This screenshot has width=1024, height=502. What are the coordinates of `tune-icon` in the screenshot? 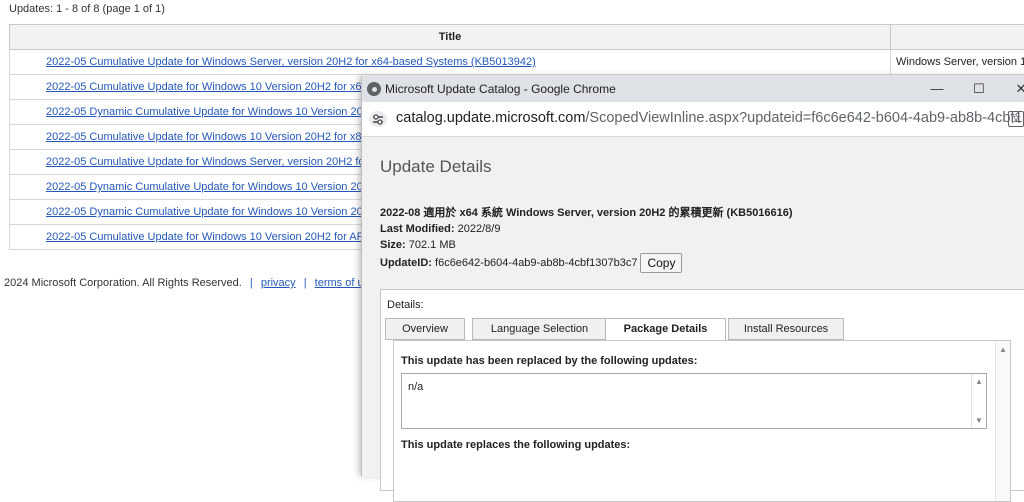 It's located at (378, 119).